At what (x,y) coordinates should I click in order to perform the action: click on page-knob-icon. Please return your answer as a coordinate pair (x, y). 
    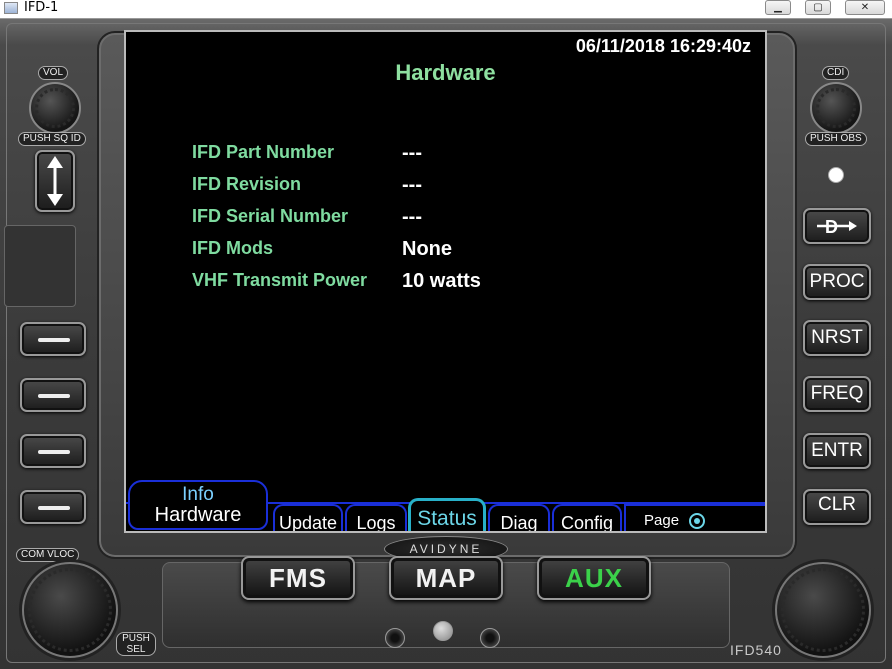
    Looking at the image, I should click on (697, 521).